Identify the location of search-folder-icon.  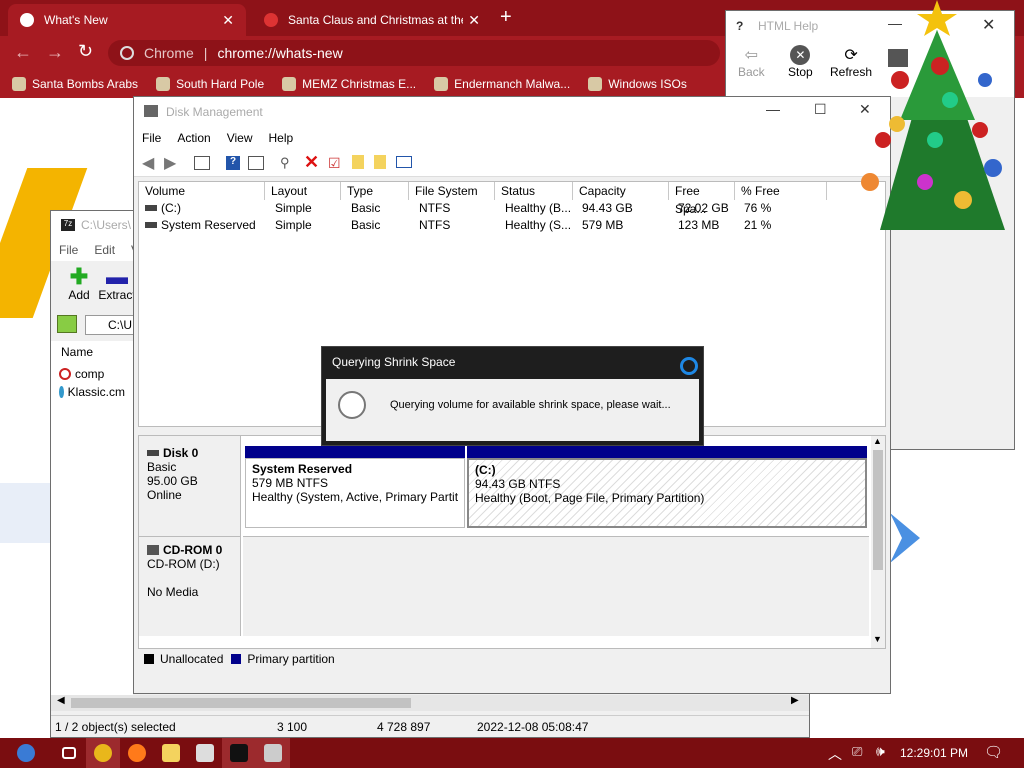
(380, 162).